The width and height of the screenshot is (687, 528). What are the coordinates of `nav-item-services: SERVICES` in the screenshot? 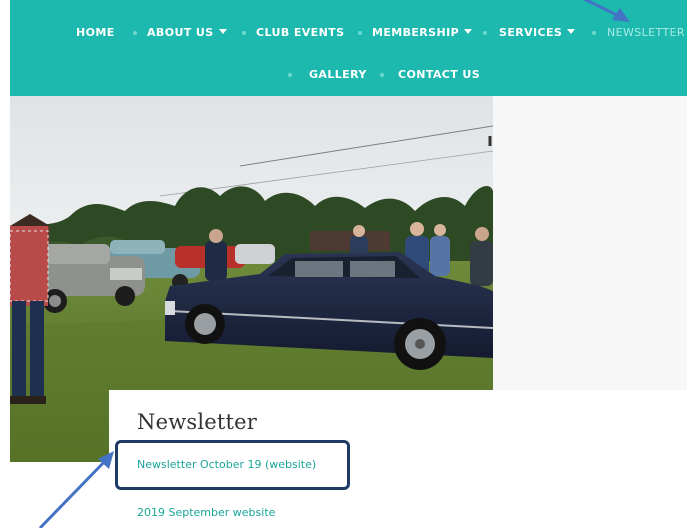 It's located at (537, 33).